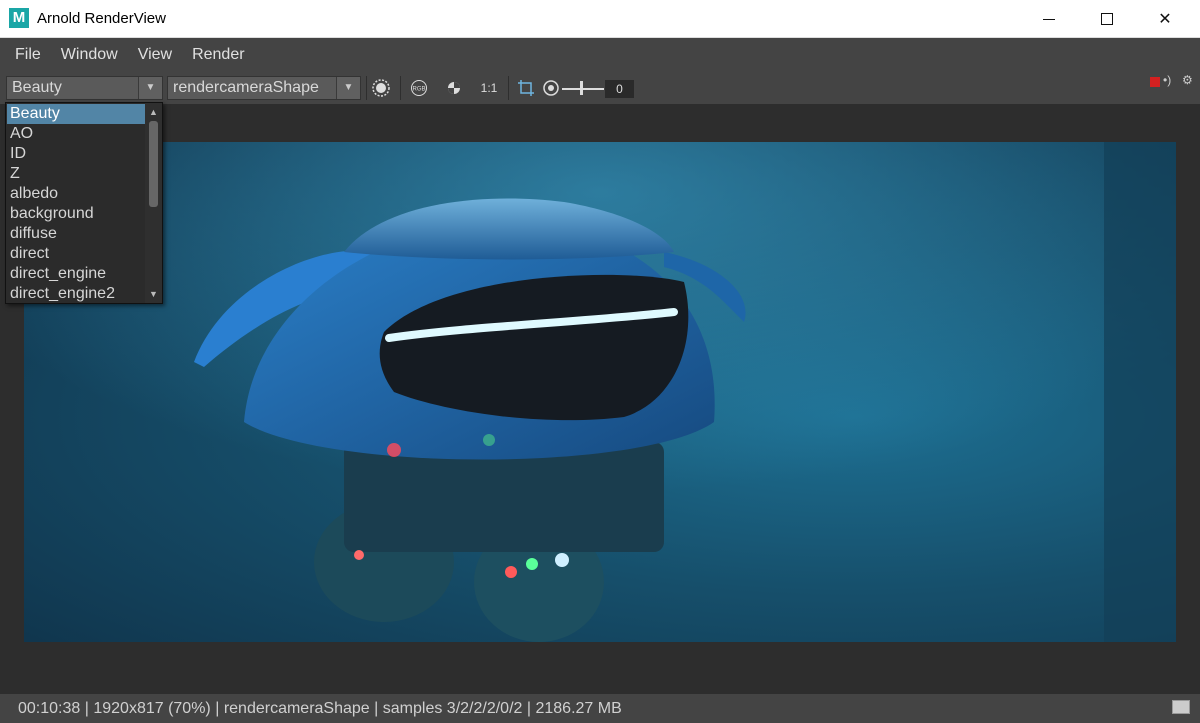 The height and width of the screenshot is (723, 1200). I want to click on status-resolution: 1920x817 (70%), so click(152, 708).